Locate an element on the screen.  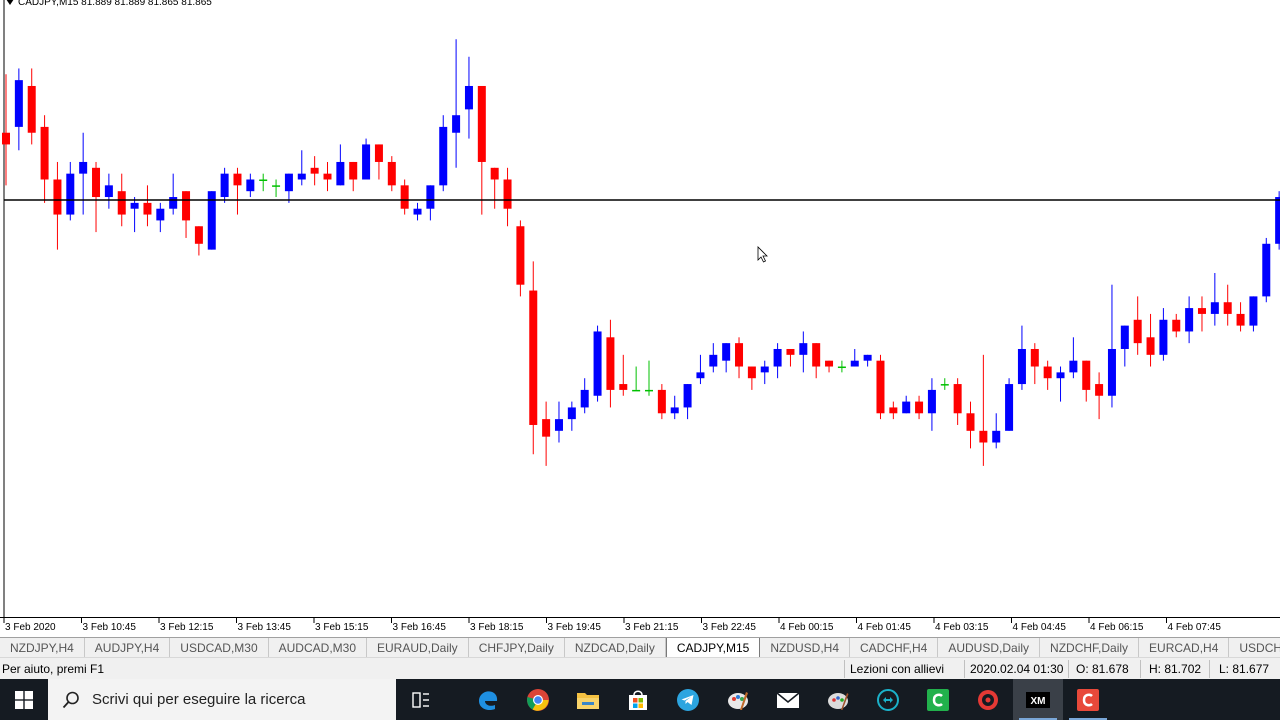
mail-icon is located at coordinates (788, 699).